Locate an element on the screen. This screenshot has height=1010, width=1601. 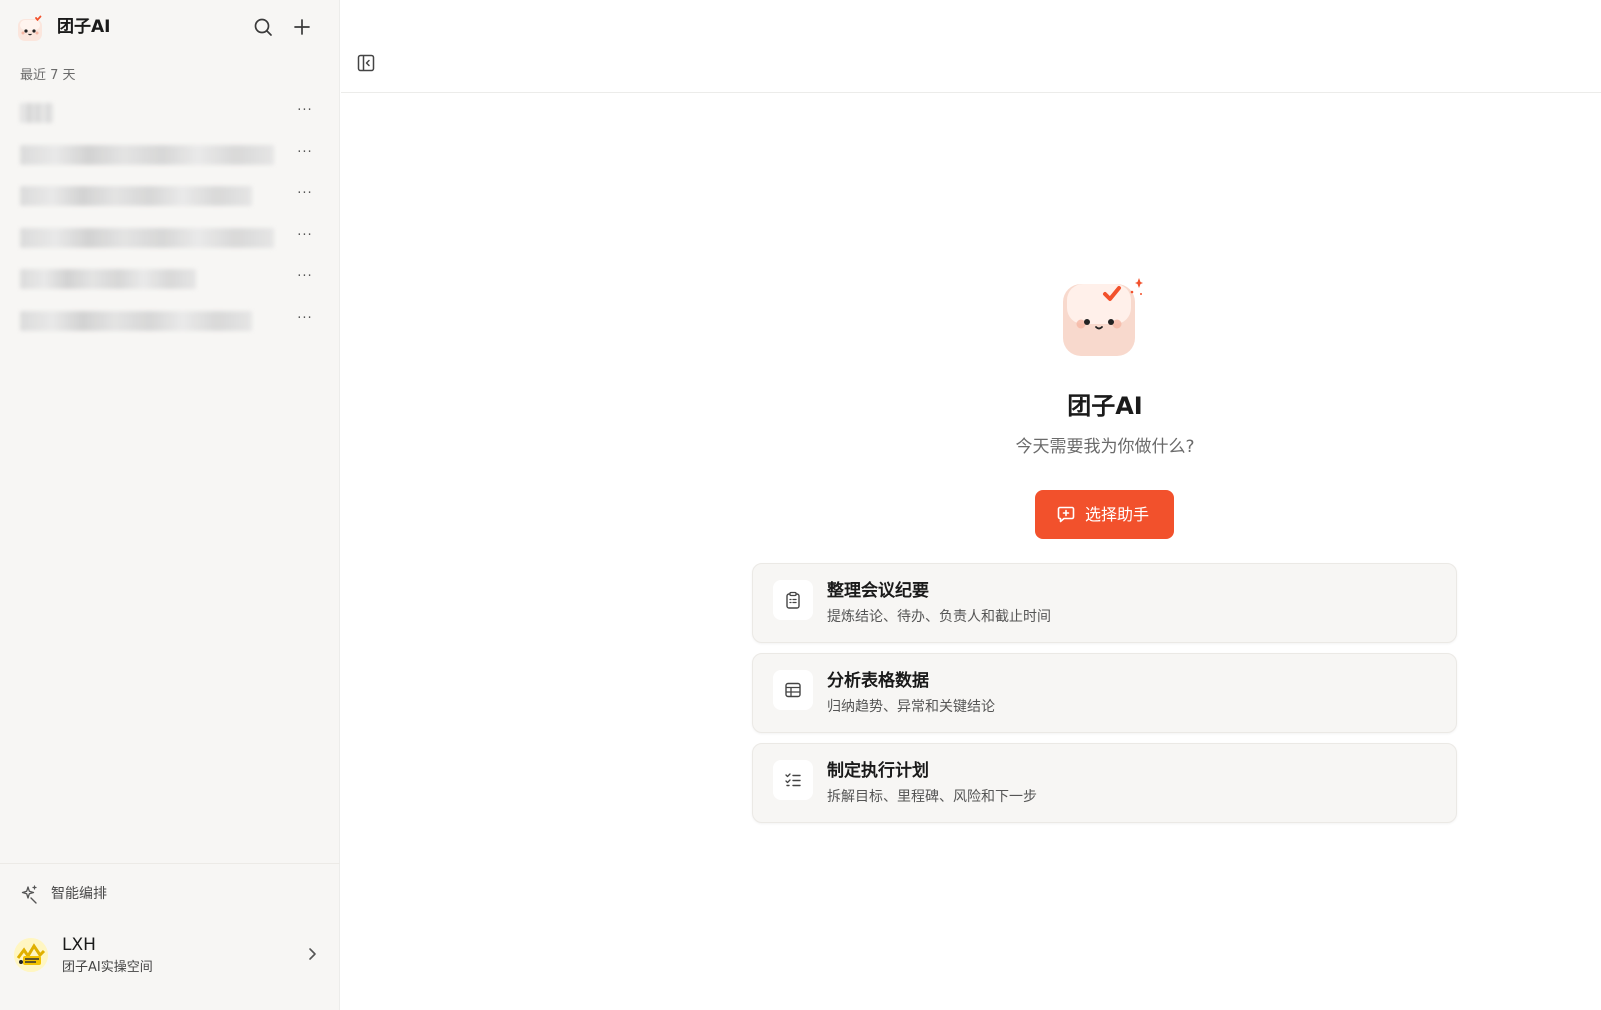
card-description: 拆解目标、里程碑、风险和下一步 is located at coordinates (932, 797).